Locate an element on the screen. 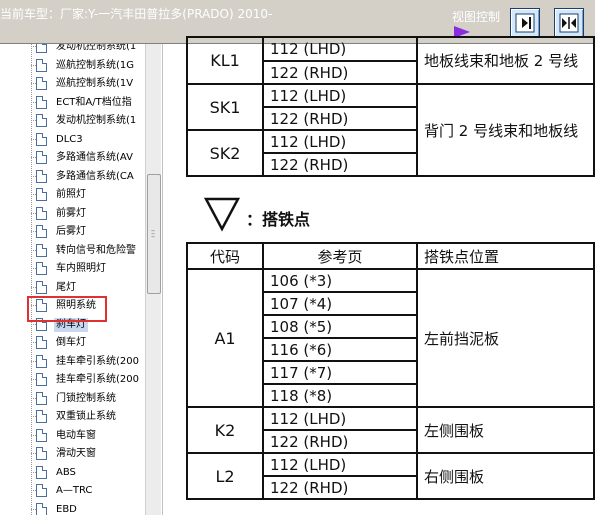  dual-page-view-button is located at coordinates (569, 23).